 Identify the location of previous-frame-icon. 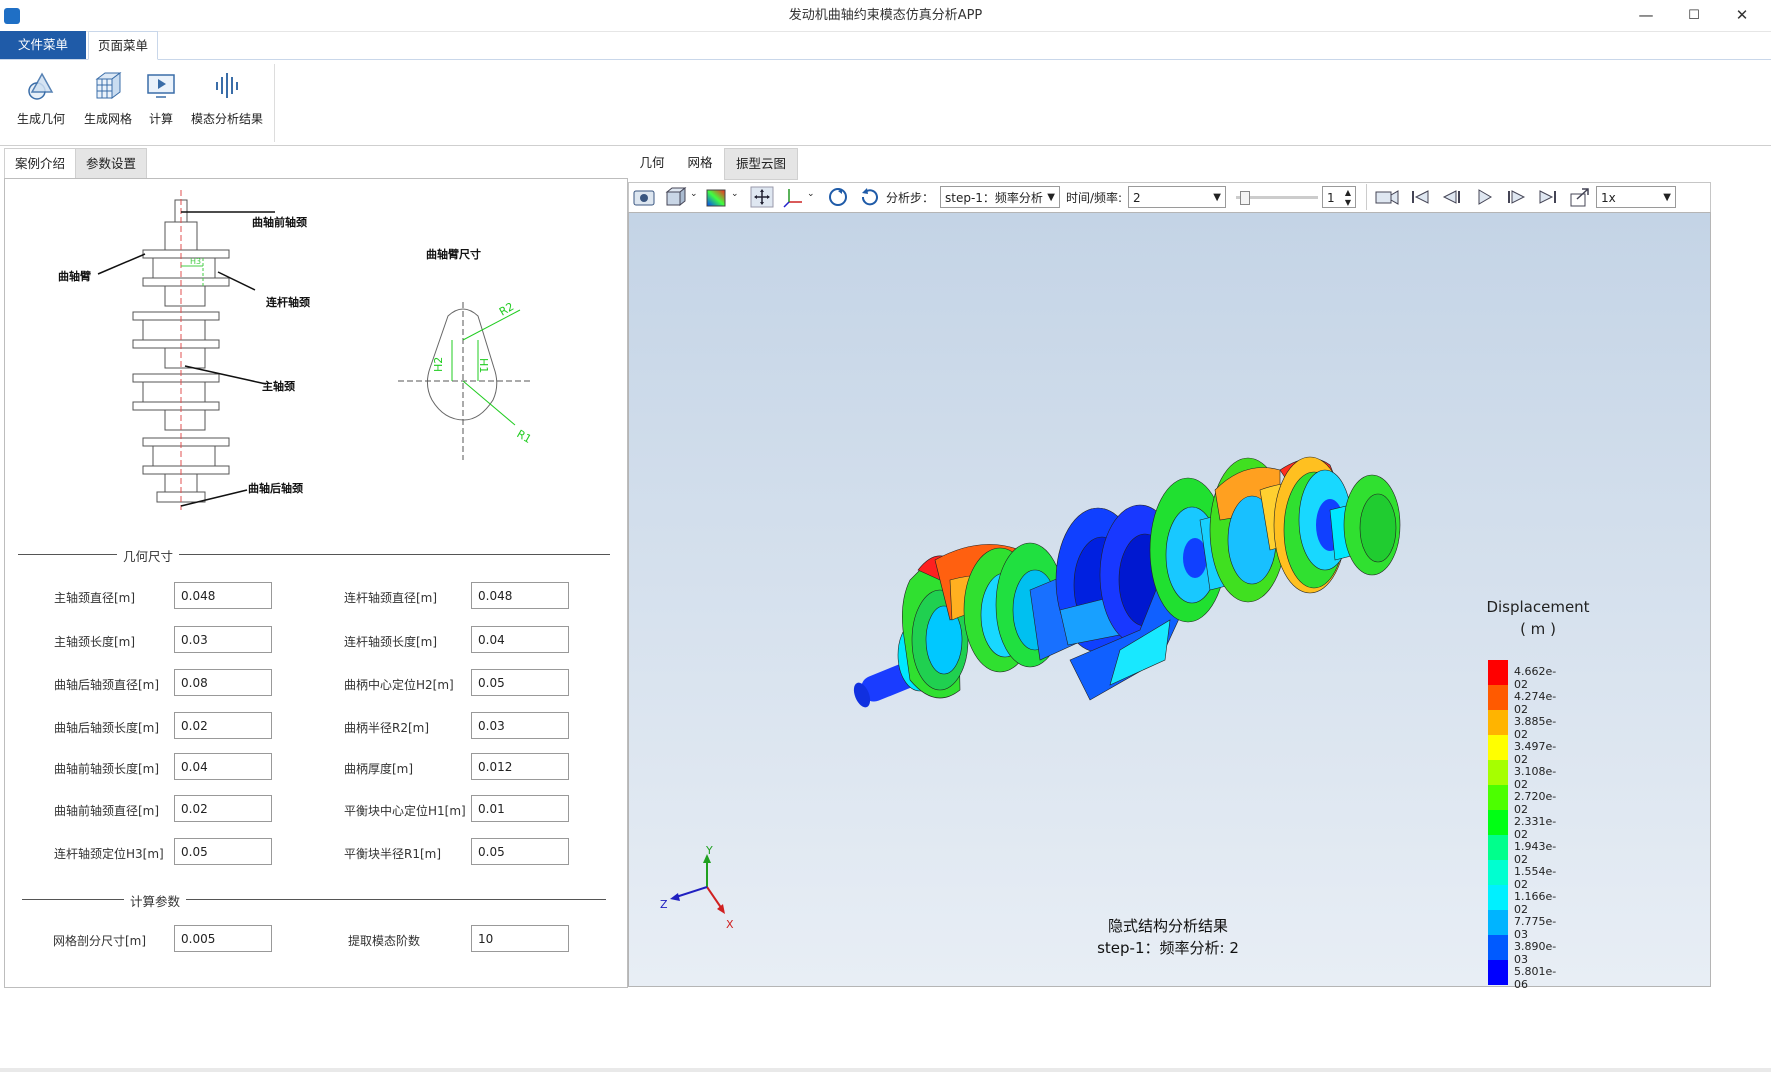
(1452, 197).